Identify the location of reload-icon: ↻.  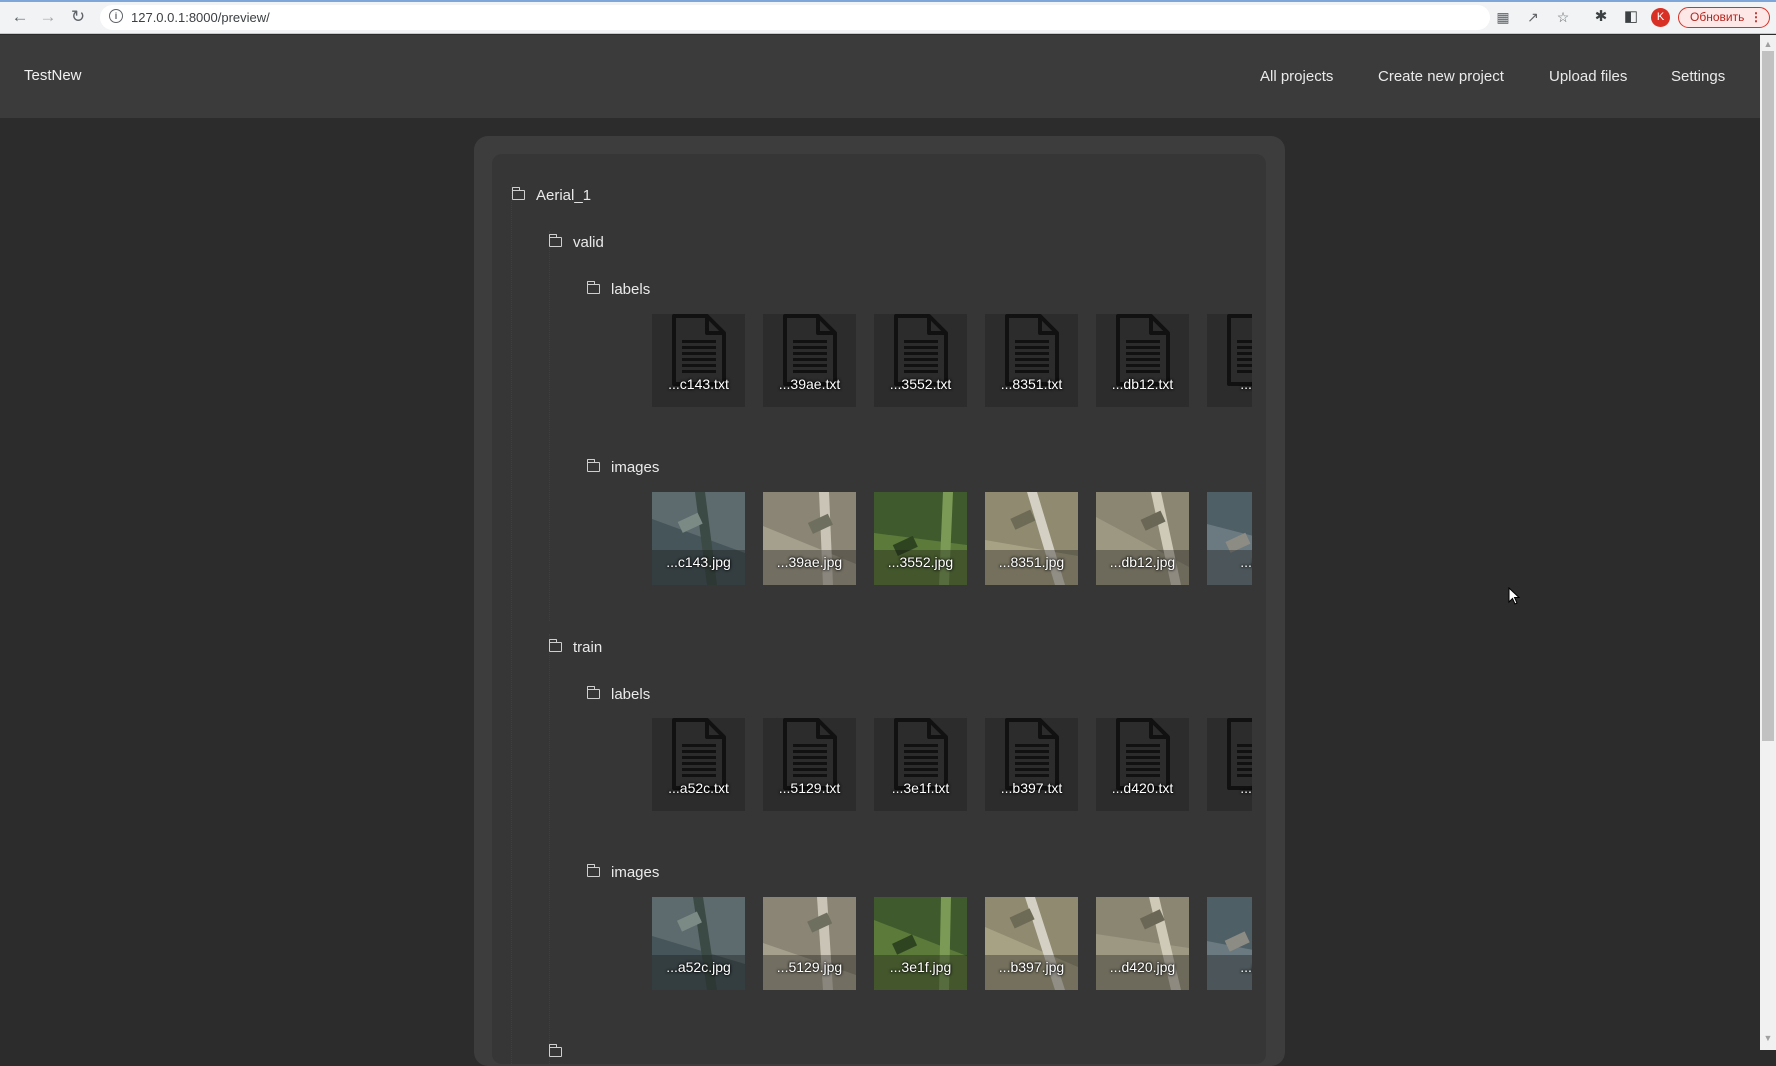
(78, 17).